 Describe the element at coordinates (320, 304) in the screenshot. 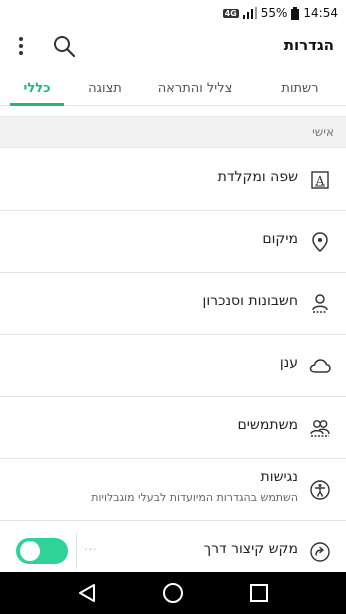

I see `accounts-sync-icon` at that location.